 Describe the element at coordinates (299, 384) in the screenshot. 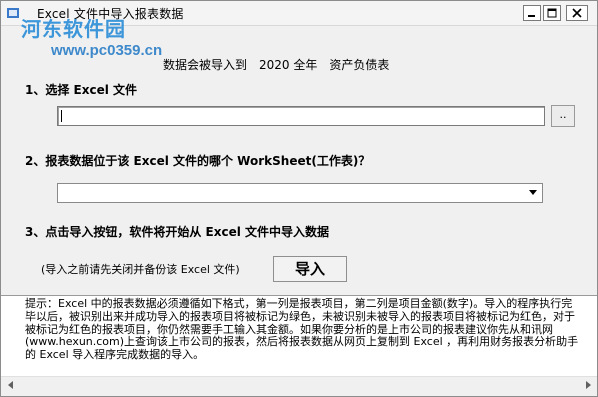

I see `horizontal-scrollbar` at that location.